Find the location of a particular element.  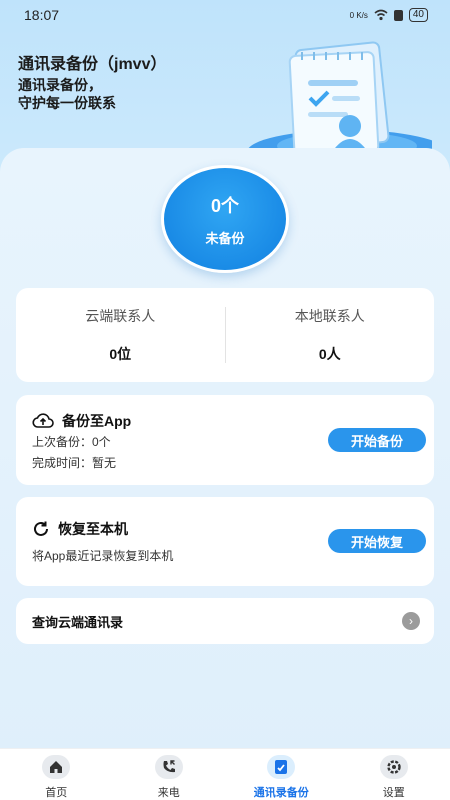

start-restore-button: 开始恢复 is located at coordinates (377, 541).